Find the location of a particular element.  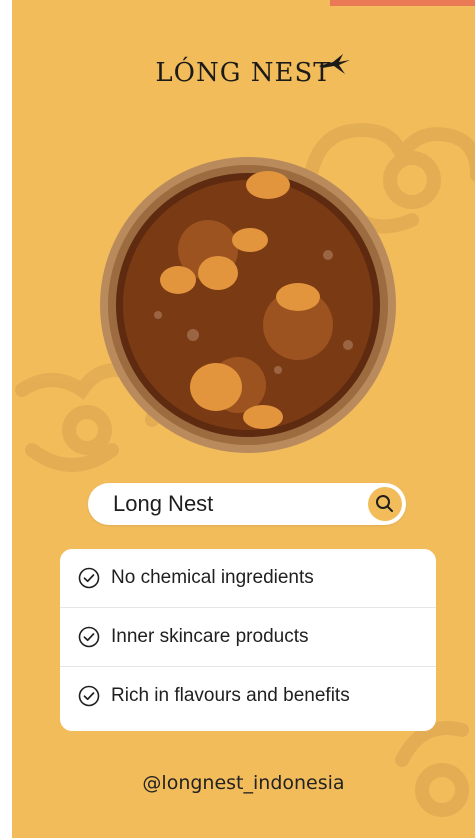

search-button is located at coordinates (385, 504).